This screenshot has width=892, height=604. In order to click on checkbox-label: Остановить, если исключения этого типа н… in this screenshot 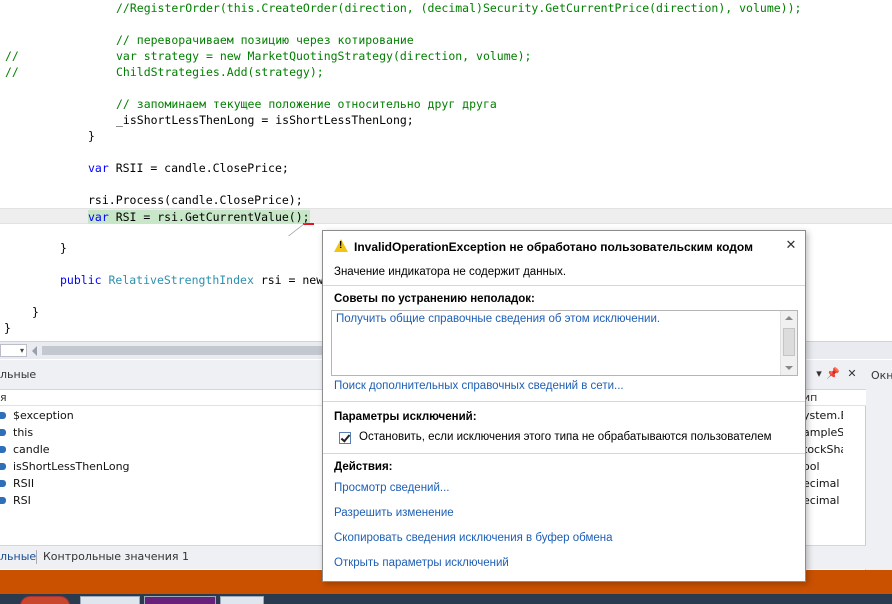, I will do `click(565, 437)`.